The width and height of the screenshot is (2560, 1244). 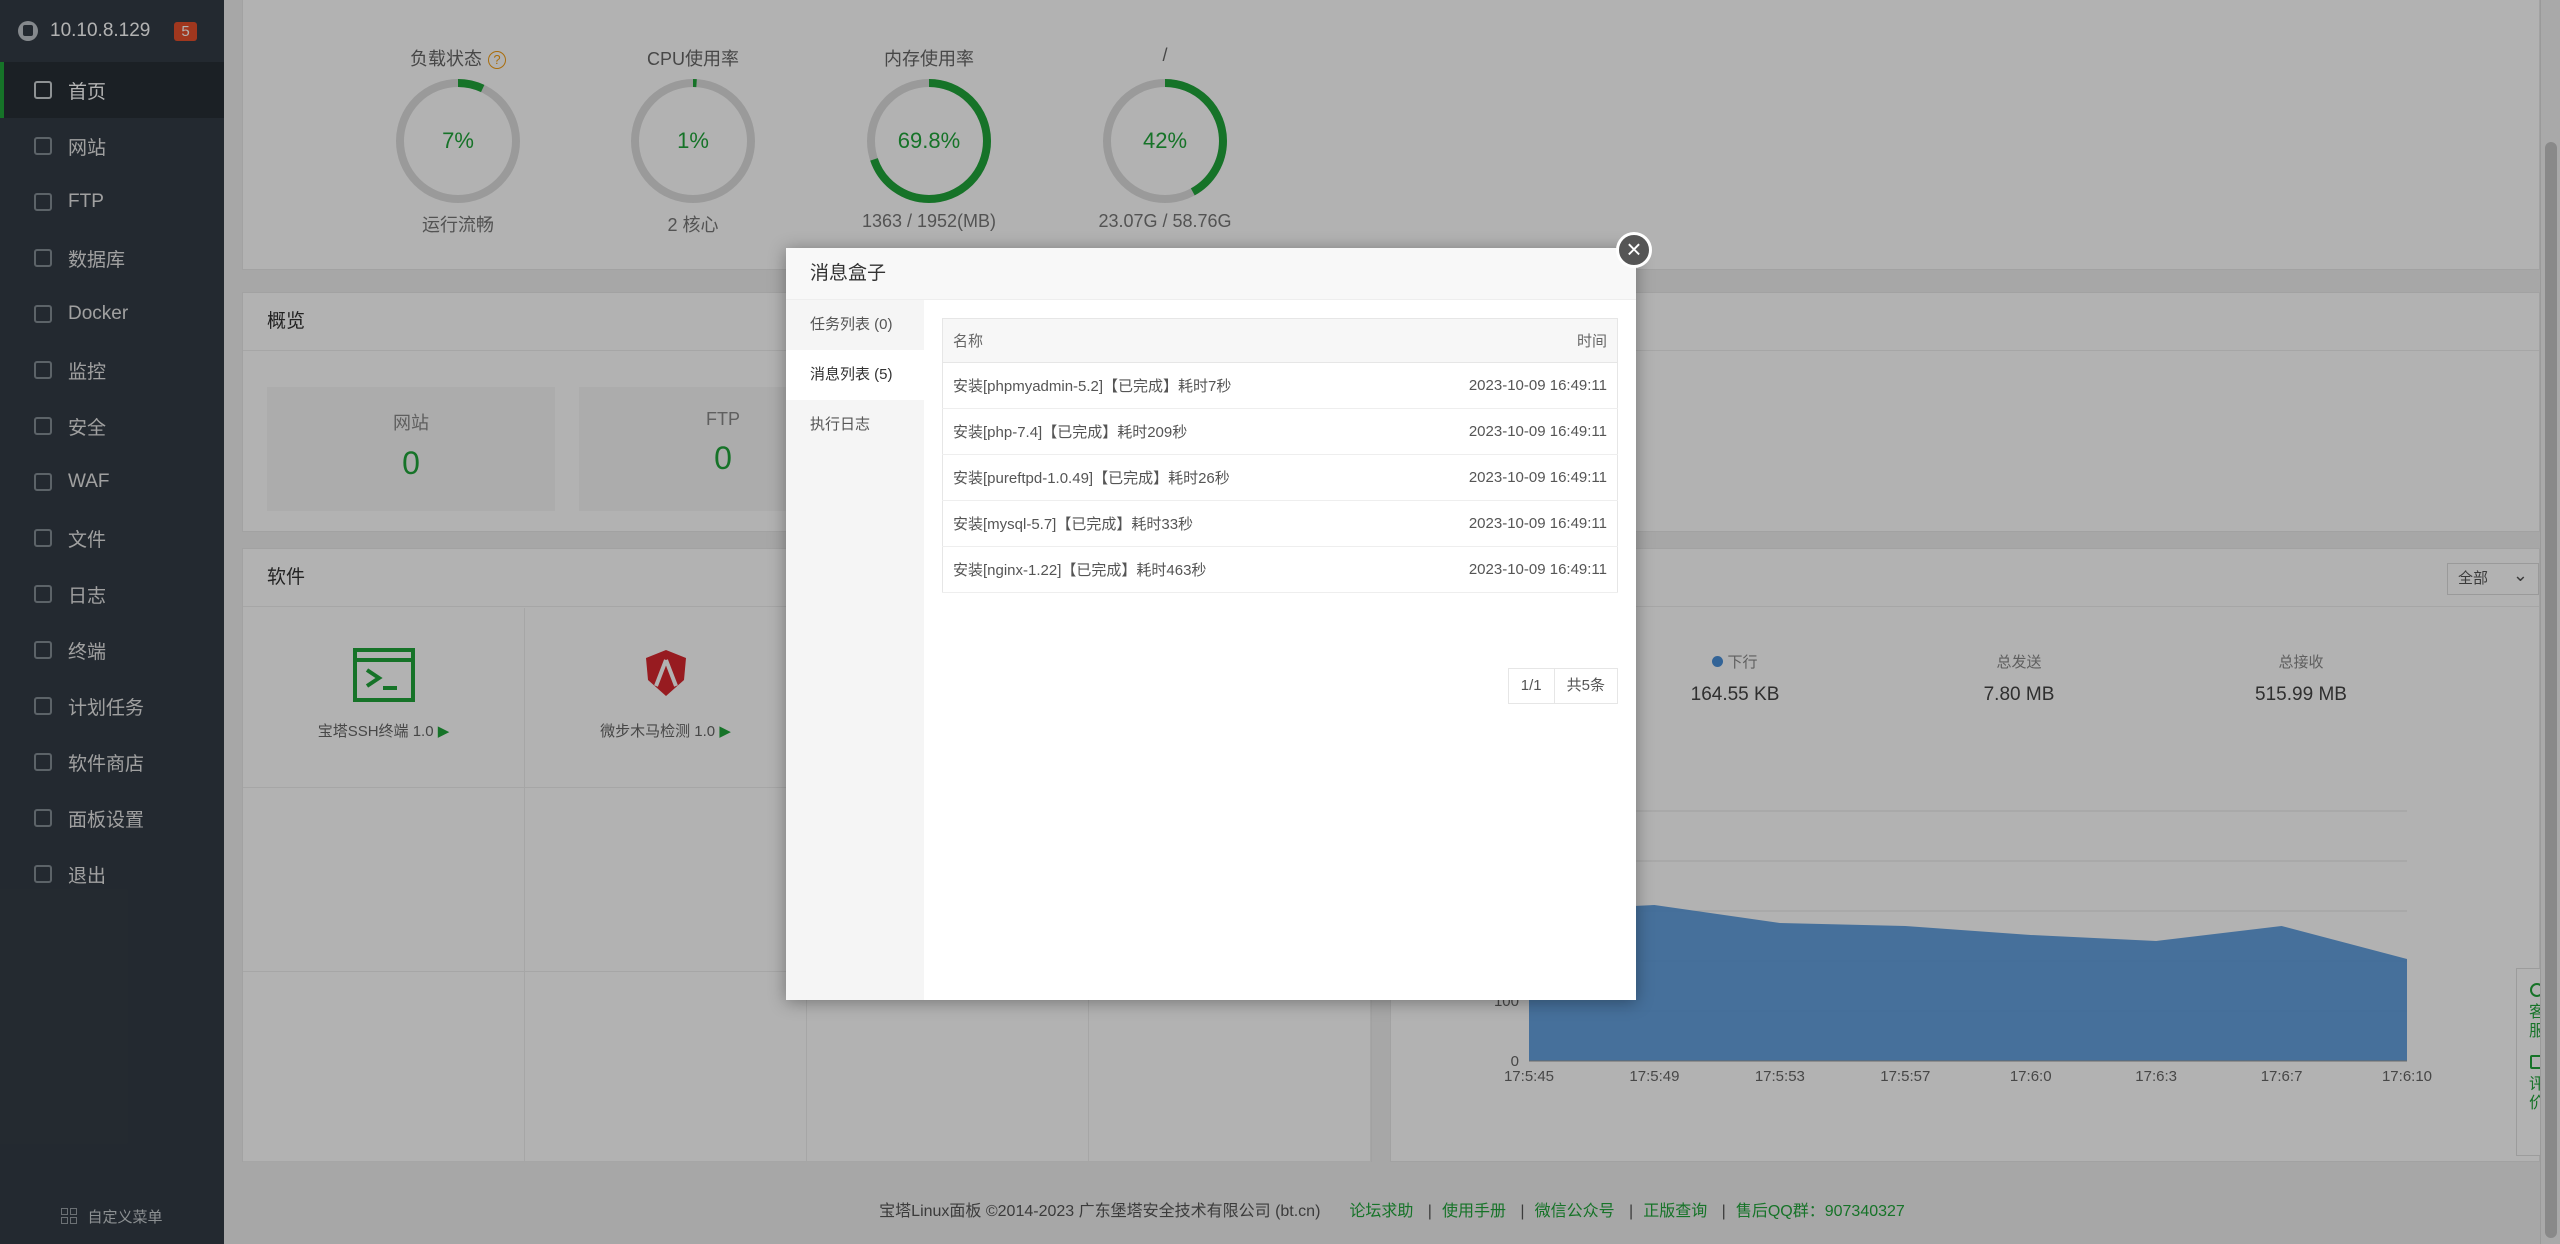 What do you see at coordinates (1163, 569) in the screenshot?
I see `message-name: 安装[nginx-1.22]【已完成】耗时463秒` at bounding box center [1163, 569].